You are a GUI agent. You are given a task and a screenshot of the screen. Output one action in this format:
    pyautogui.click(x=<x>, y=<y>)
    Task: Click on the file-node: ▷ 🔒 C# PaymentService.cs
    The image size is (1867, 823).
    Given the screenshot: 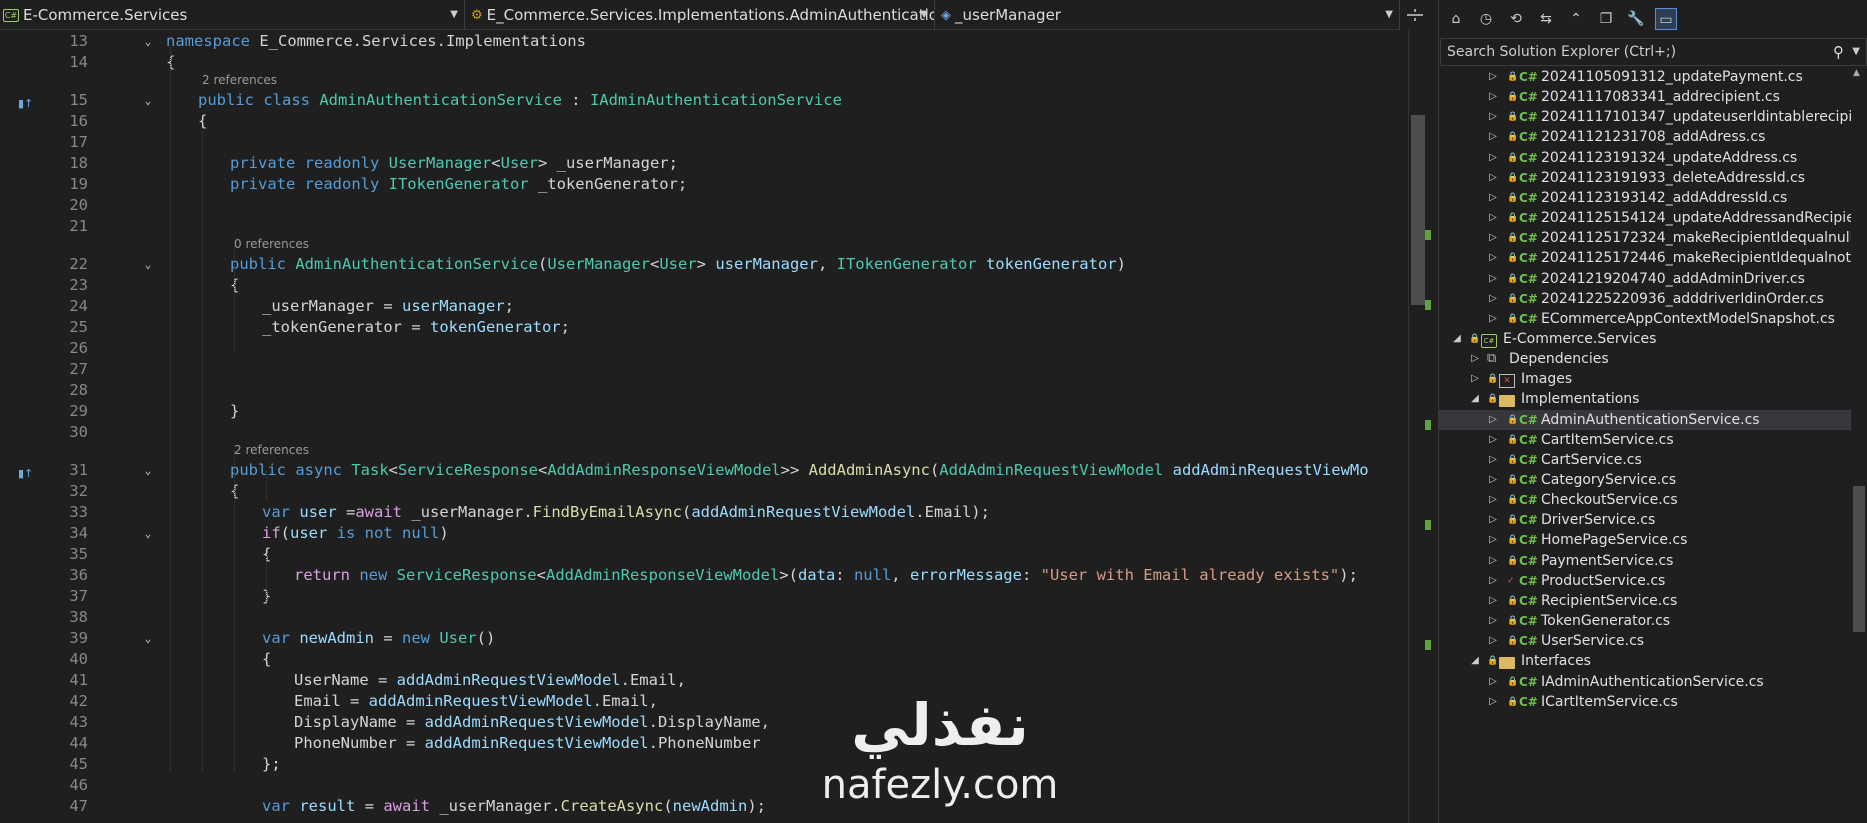 What is the action you would take?
    pyautogui.click(x=1645, y=561)
    